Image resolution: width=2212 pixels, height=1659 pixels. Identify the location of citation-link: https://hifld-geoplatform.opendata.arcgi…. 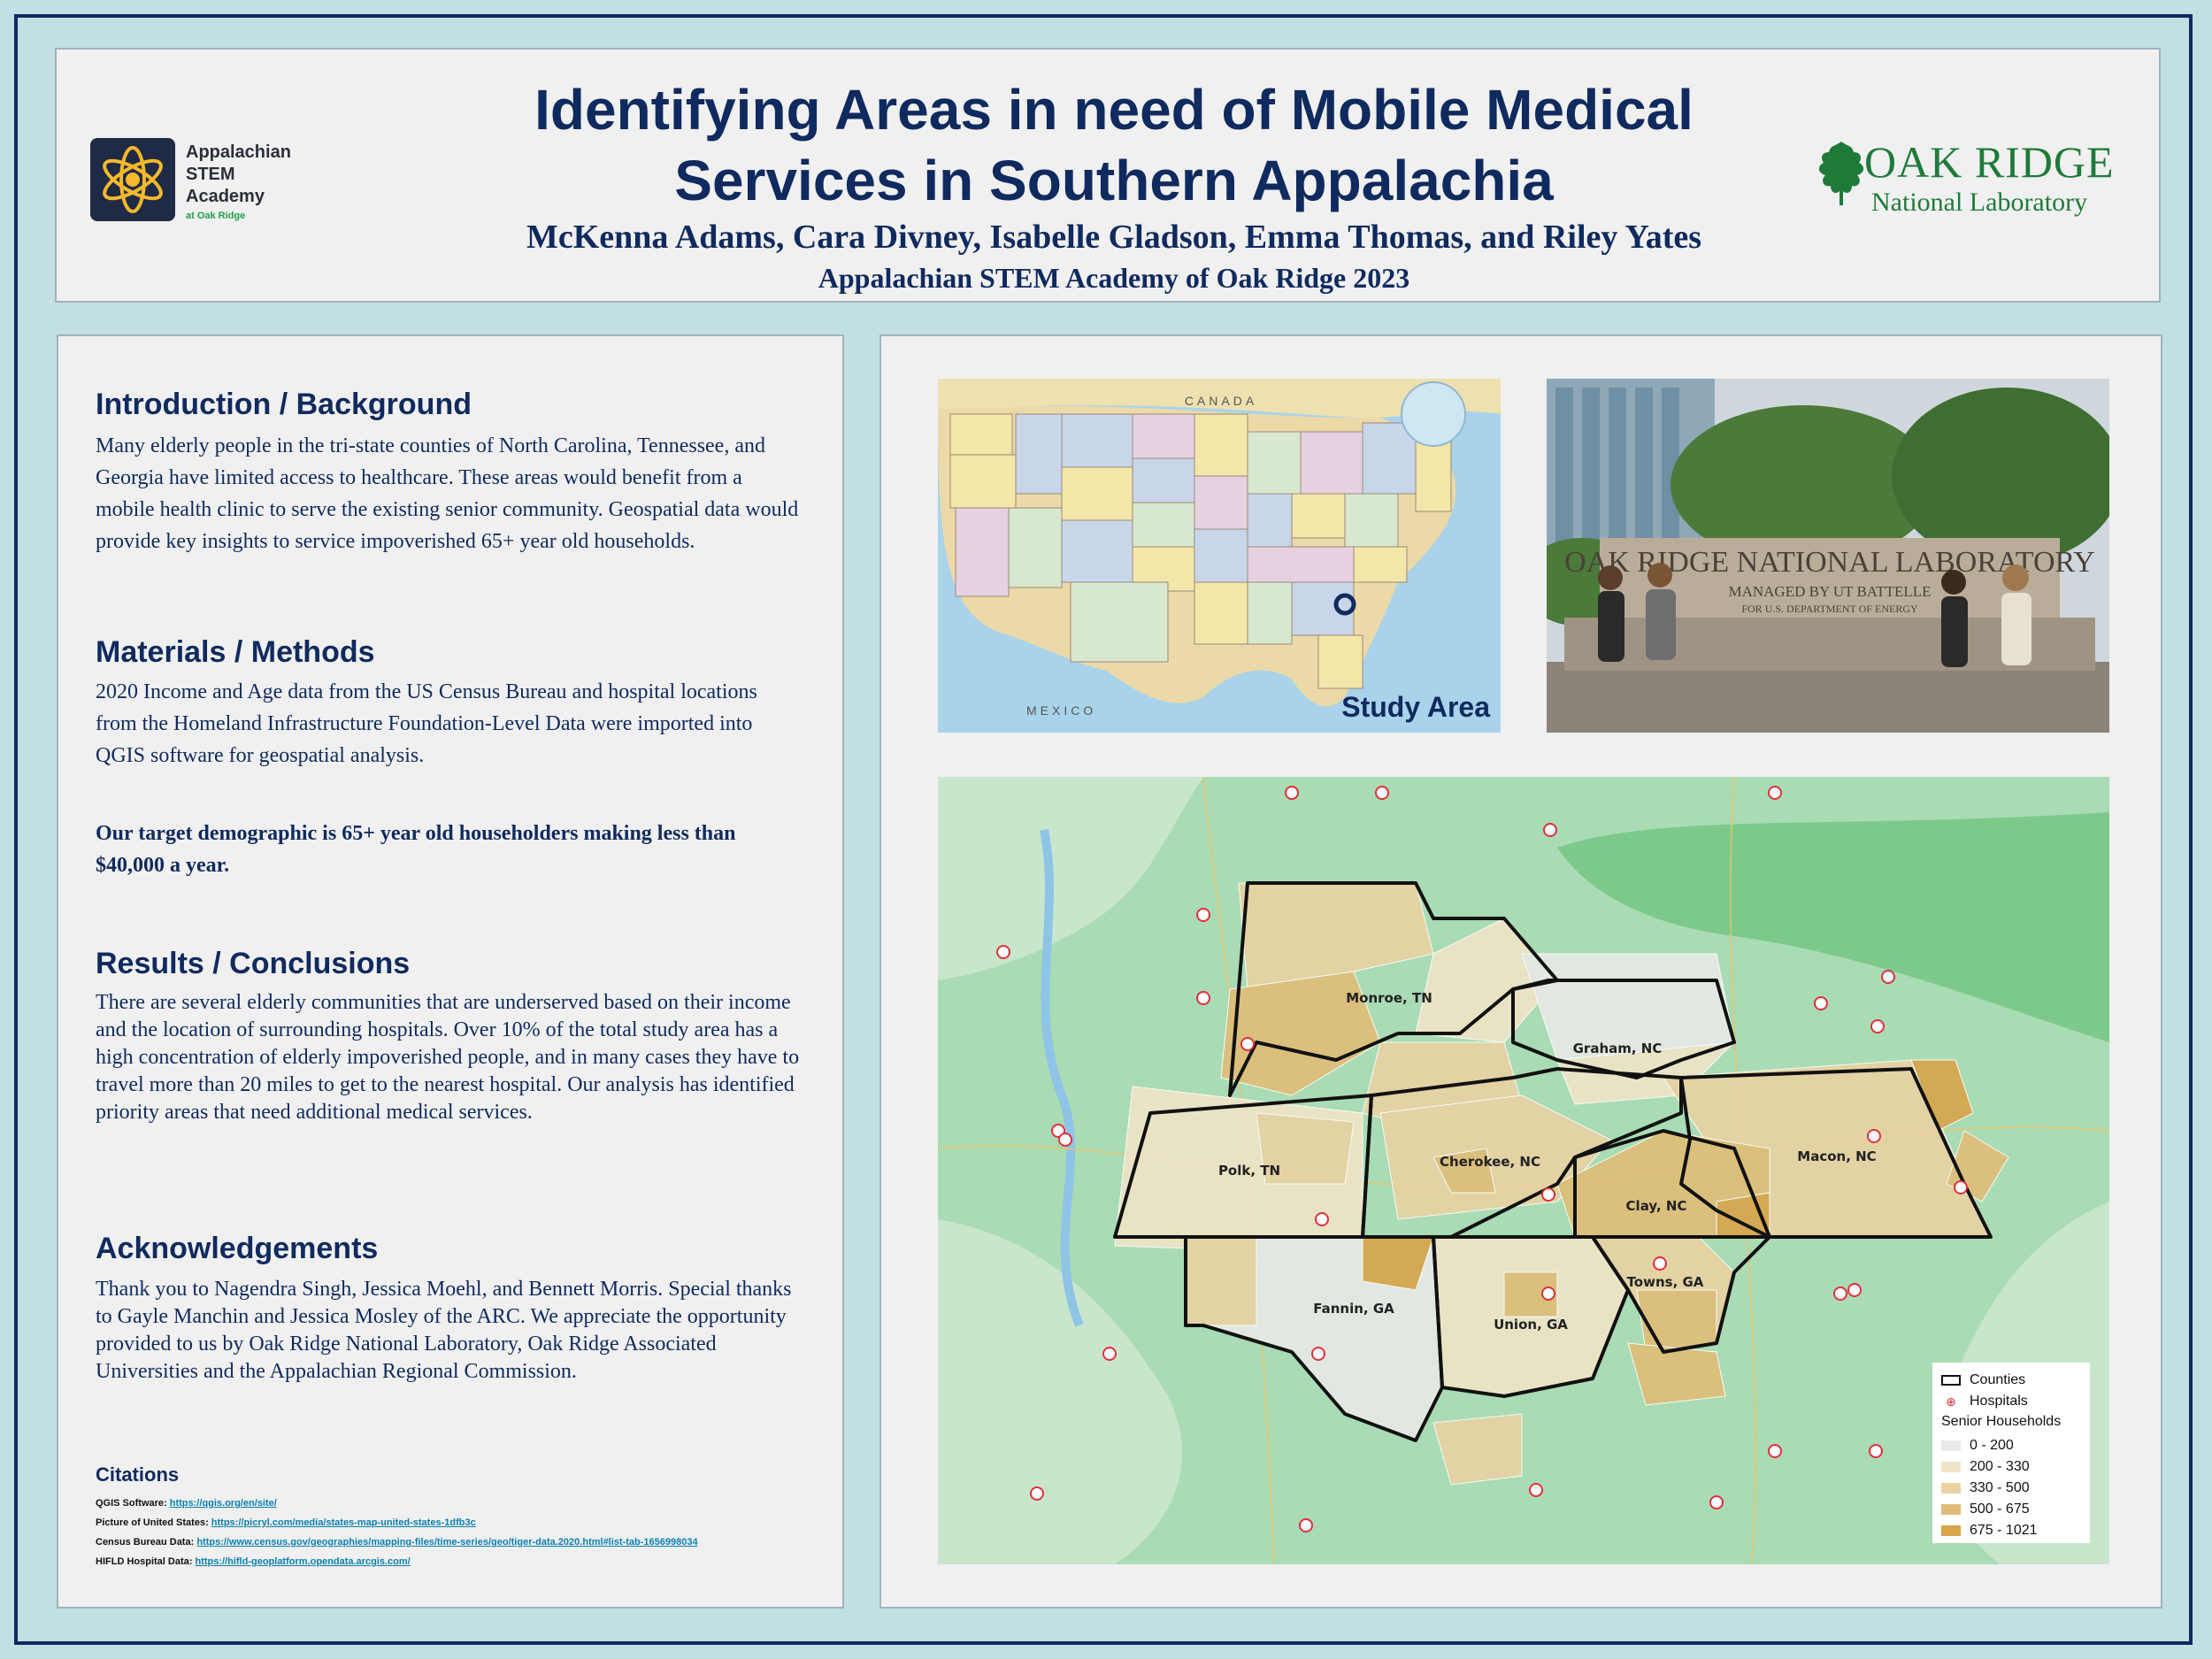
(303, 1562).